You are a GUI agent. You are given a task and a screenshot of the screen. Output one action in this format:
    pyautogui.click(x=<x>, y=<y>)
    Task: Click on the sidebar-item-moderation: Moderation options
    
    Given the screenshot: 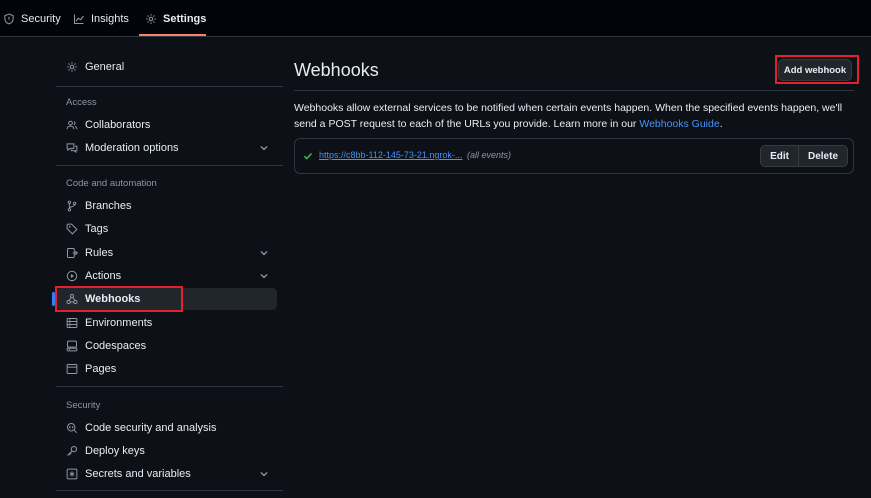 What is the action you would take?
    pyautogui.click(x=166, y=148)
    